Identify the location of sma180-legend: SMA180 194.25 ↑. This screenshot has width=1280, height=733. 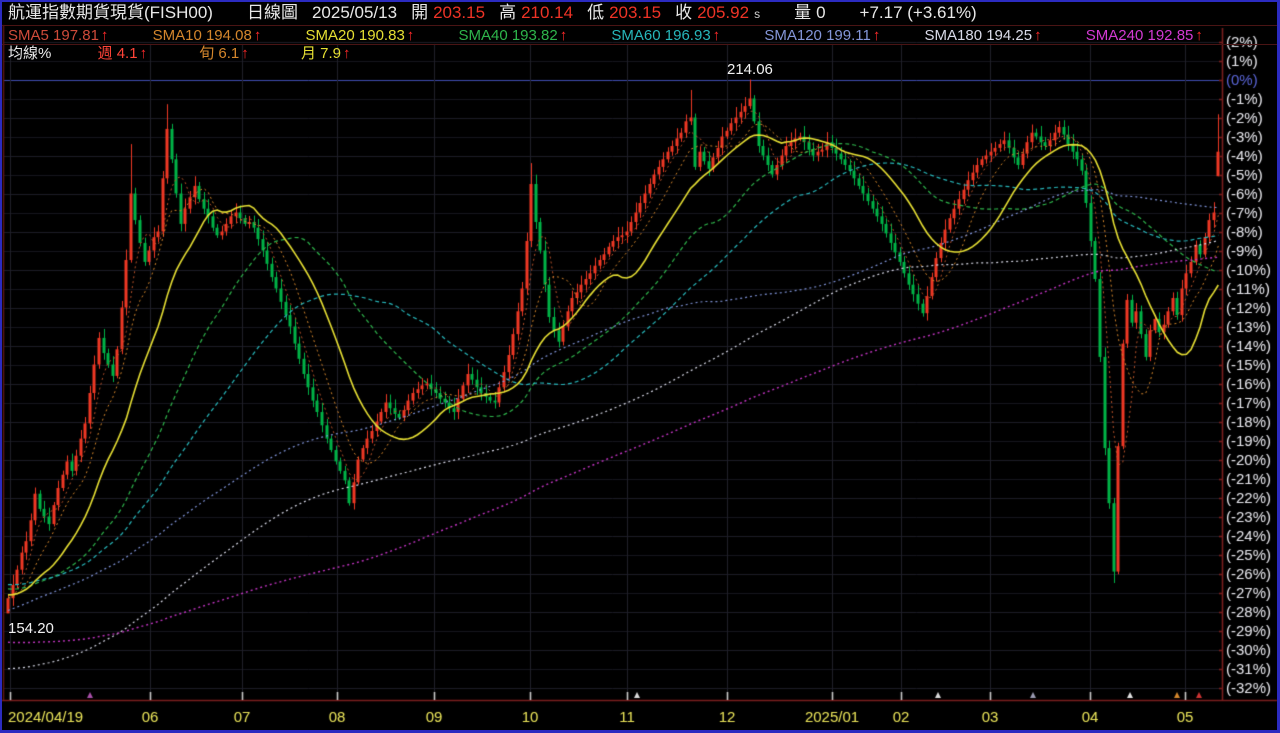
(983, 35).